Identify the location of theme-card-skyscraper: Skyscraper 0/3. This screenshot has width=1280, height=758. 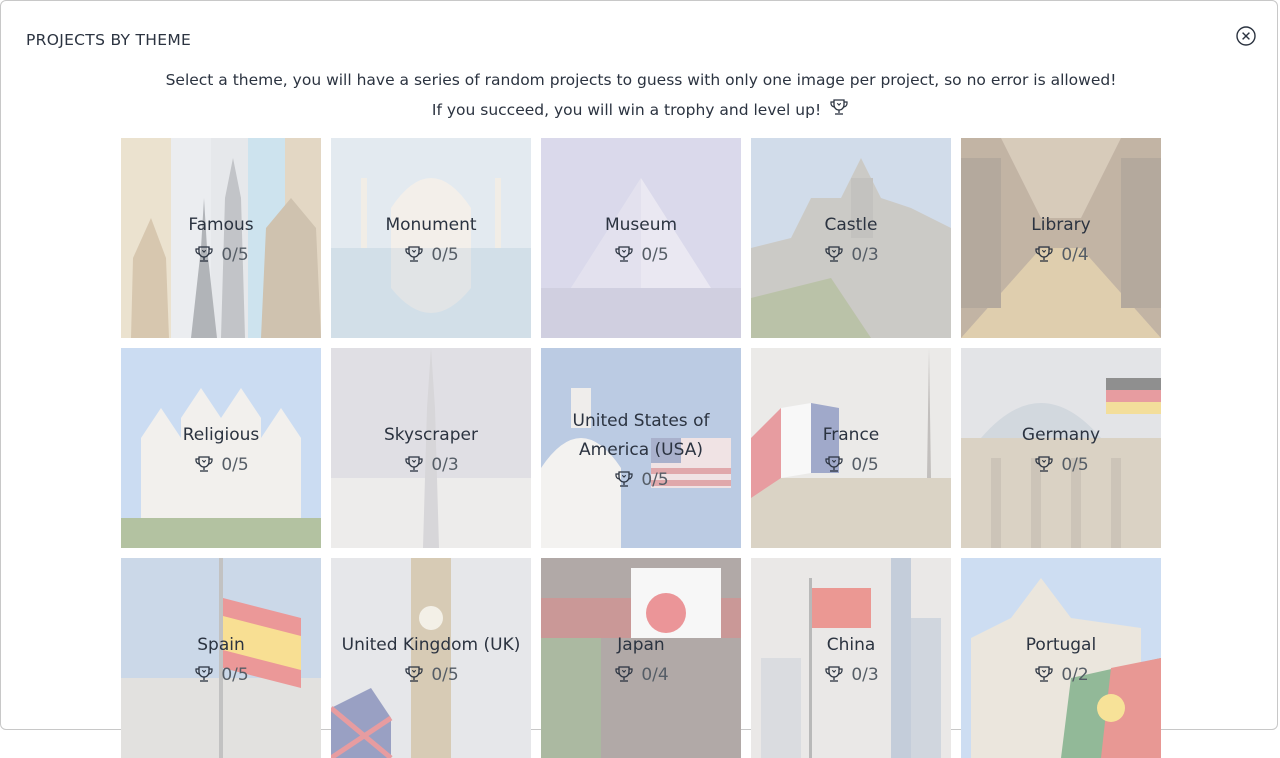
(431, 448).